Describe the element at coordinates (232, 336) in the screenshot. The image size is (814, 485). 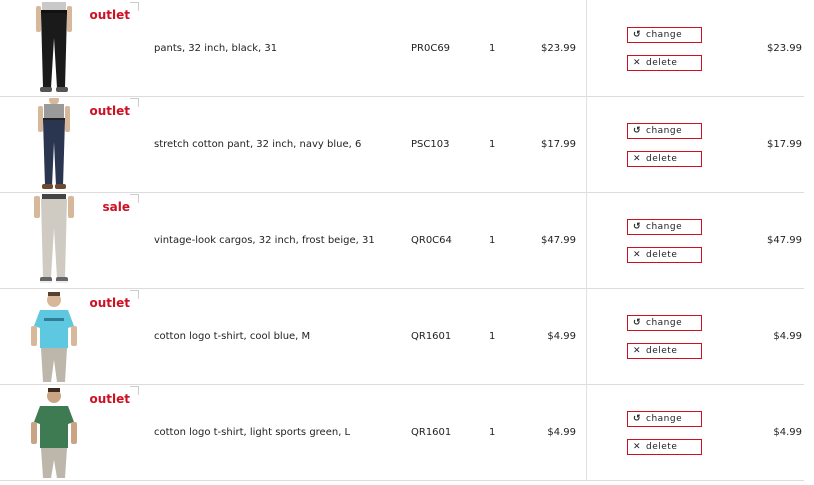
I see `product-description: cotton logo t-shirt, cool blue, M` at that location.